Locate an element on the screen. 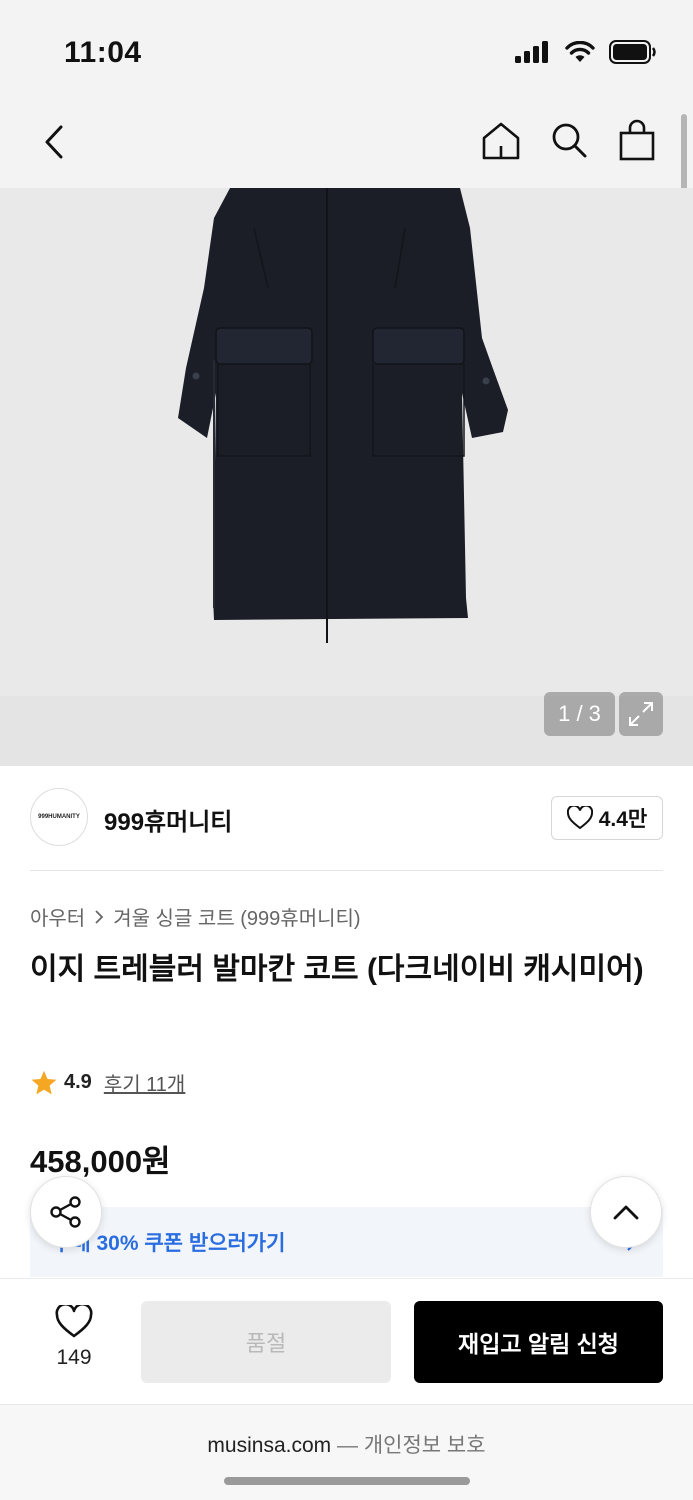 The image size is (693, 1500). breadcrumb: 아우터 겨울 싱글 코트 (999휴머니티) is located at coordinates (195, 916).